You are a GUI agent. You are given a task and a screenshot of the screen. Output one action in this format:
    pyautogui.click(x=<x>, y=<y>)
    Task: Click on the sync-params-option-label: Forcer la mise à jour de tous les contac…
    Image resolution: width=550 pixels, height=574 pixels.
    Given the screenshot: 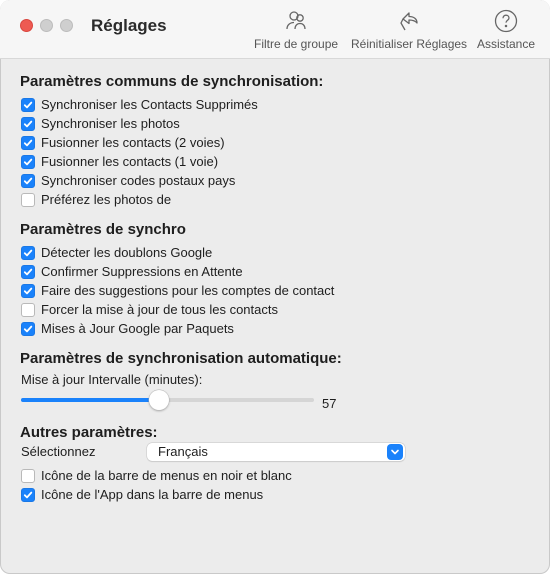 What is the action you would take?
    pyautogui.click(x=159, y=309)
    